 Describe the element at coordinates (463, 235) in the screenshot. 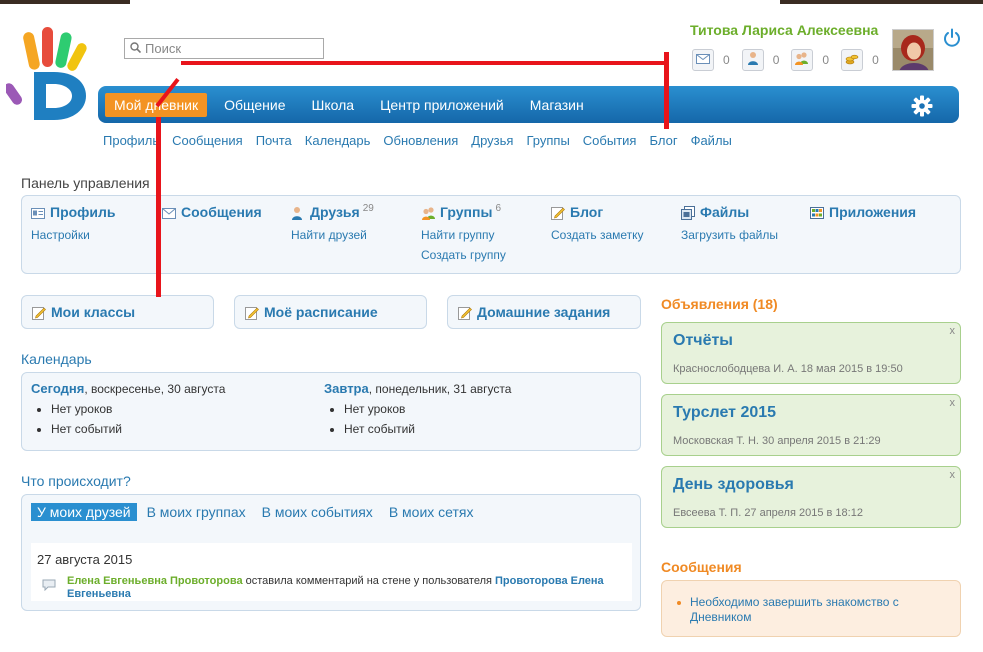

I see `cp-find-group-link: Найти группу` at that location.